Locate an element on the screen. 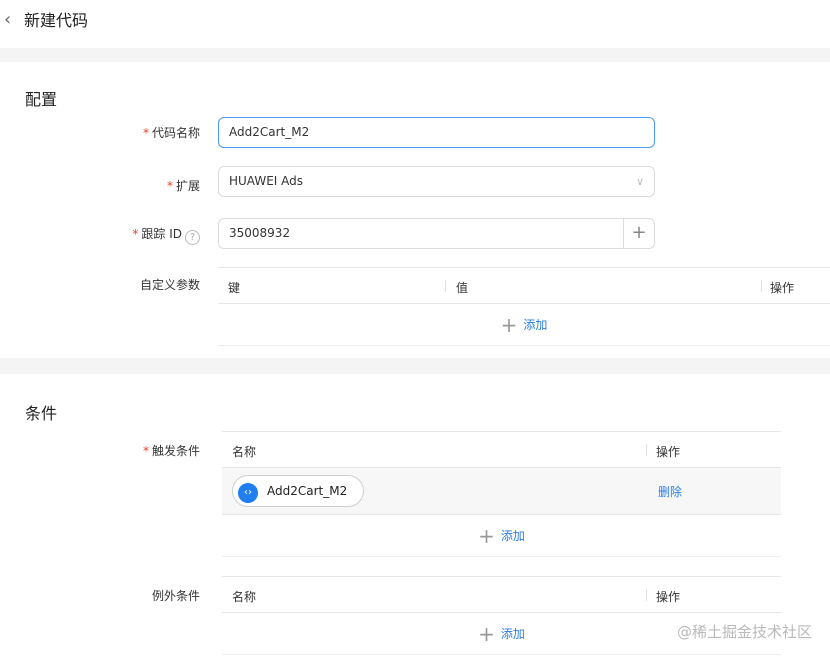 The height and width of the screenshot is (660, 830). exception-label: 例外条件 is located at coordinates (175, 596).